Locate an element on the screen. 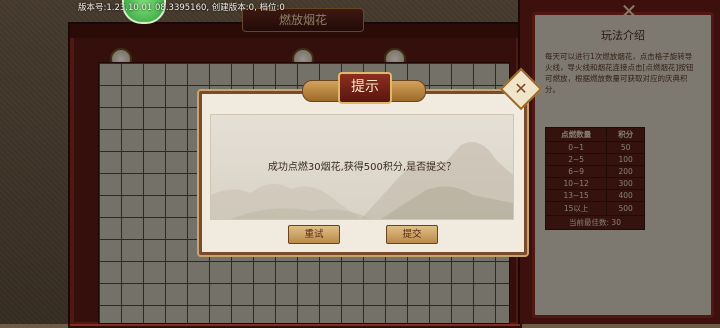  close-icon: ✕ is located at coordinates (521, 88).